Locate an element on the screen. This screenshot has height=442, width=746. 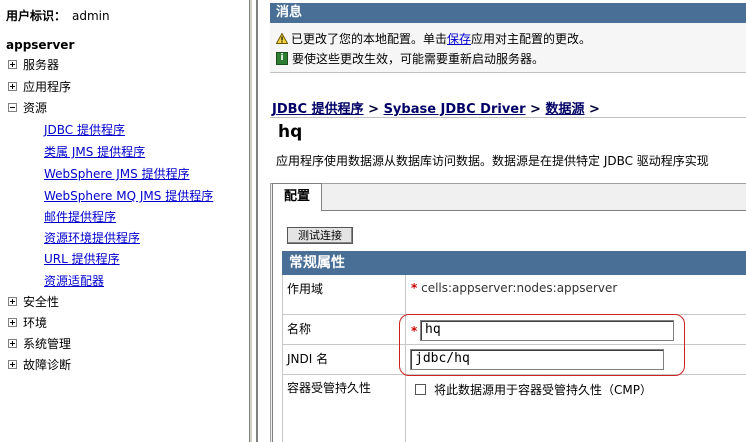
cmp-checkbox-label: 将此数据源用于容器受管持久性（CMP） is located at coordinates (543, 390).